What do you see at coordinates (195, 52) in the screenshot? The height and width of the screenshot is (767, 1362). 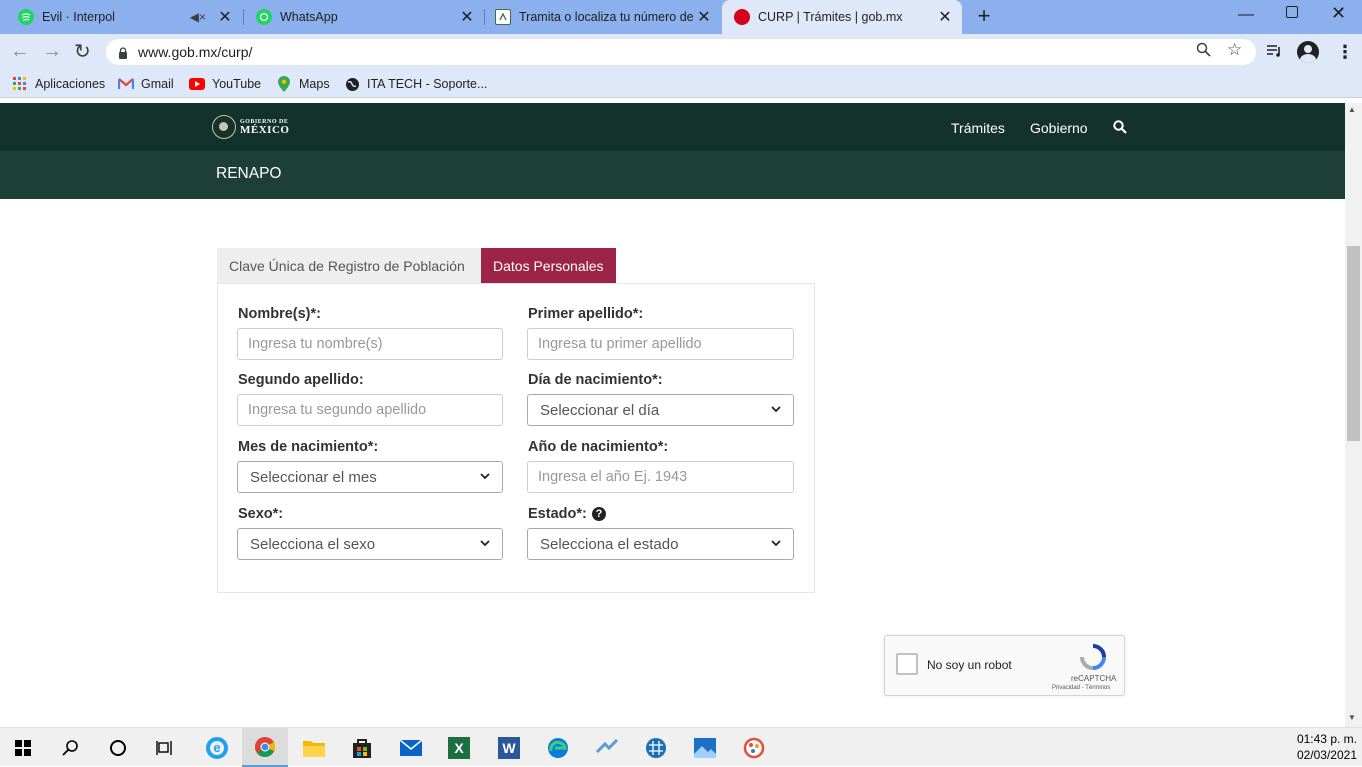 I see `url-text: www.gob.mx/curp/` at bounding box center [195, 52].